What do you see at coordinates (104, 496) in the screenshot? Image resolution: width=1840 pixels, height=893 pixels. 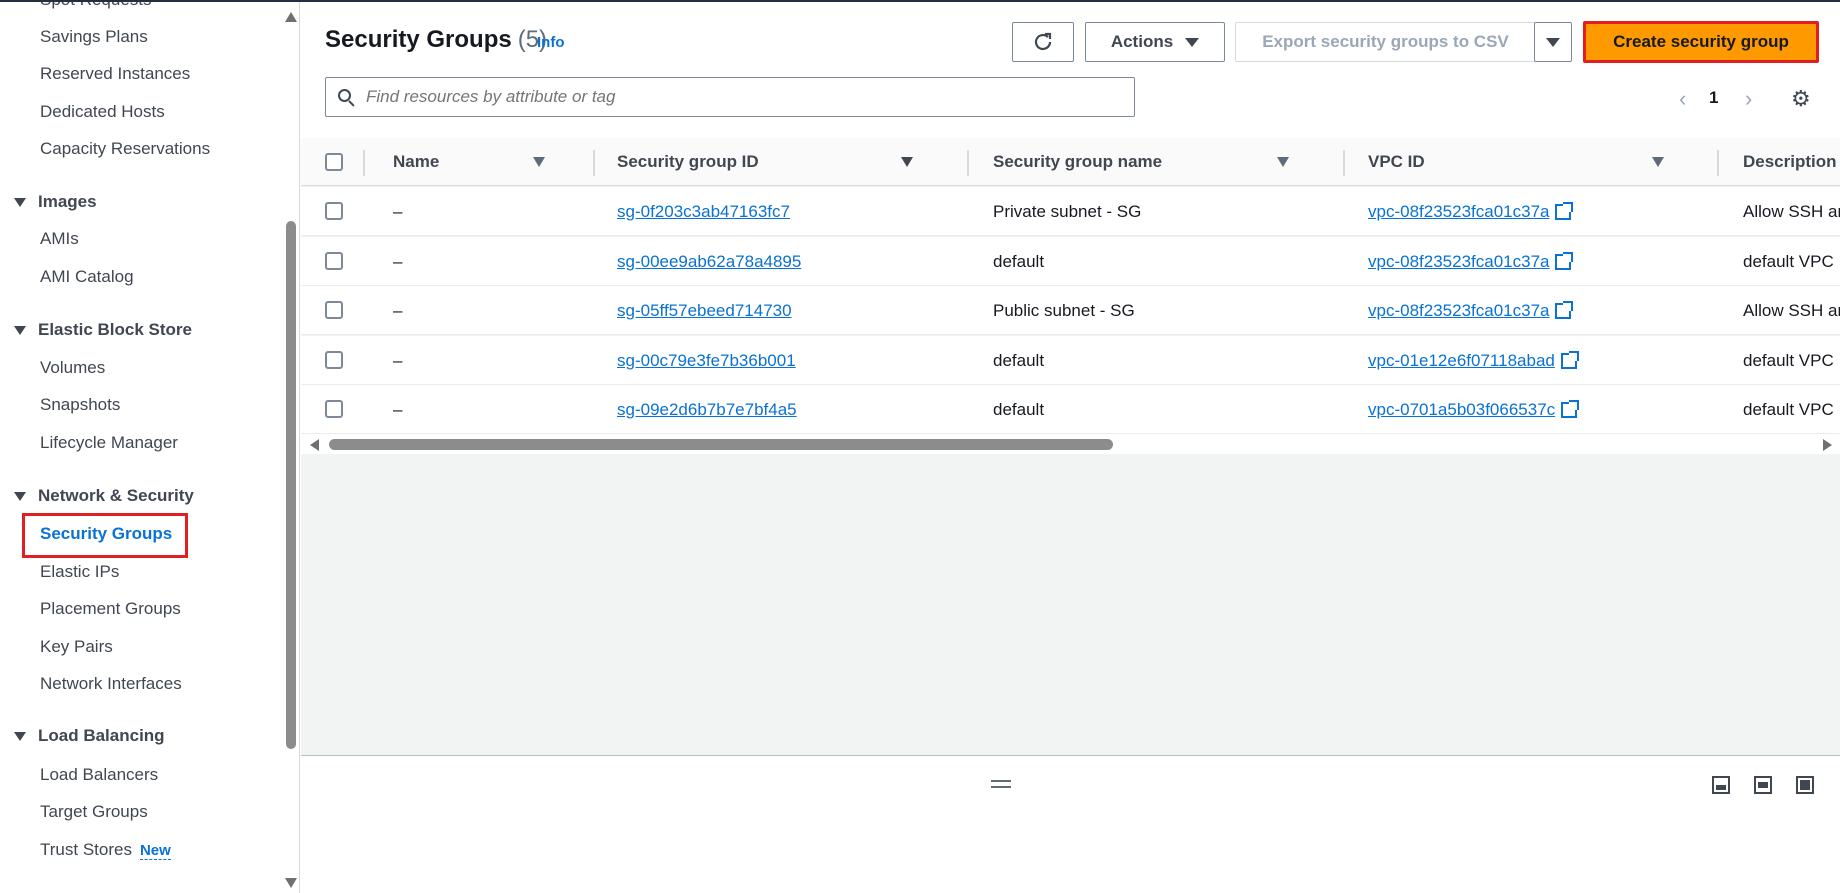 I see `sidebar-section-network-security: Network & Security` at bounding box center [104, 496].